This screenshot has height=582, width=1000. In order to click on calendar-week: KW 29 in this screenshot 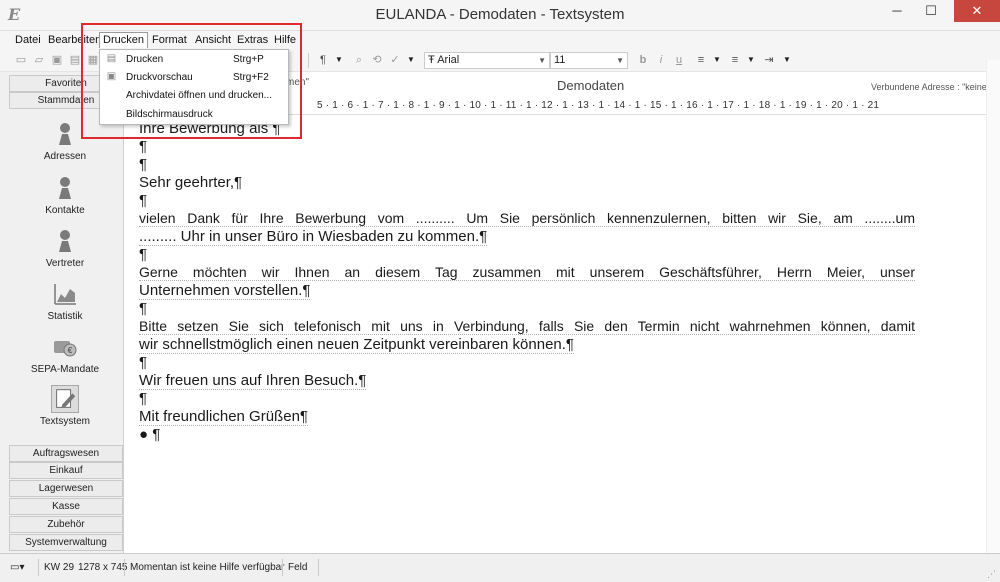, I will do `click(59, 567)`.